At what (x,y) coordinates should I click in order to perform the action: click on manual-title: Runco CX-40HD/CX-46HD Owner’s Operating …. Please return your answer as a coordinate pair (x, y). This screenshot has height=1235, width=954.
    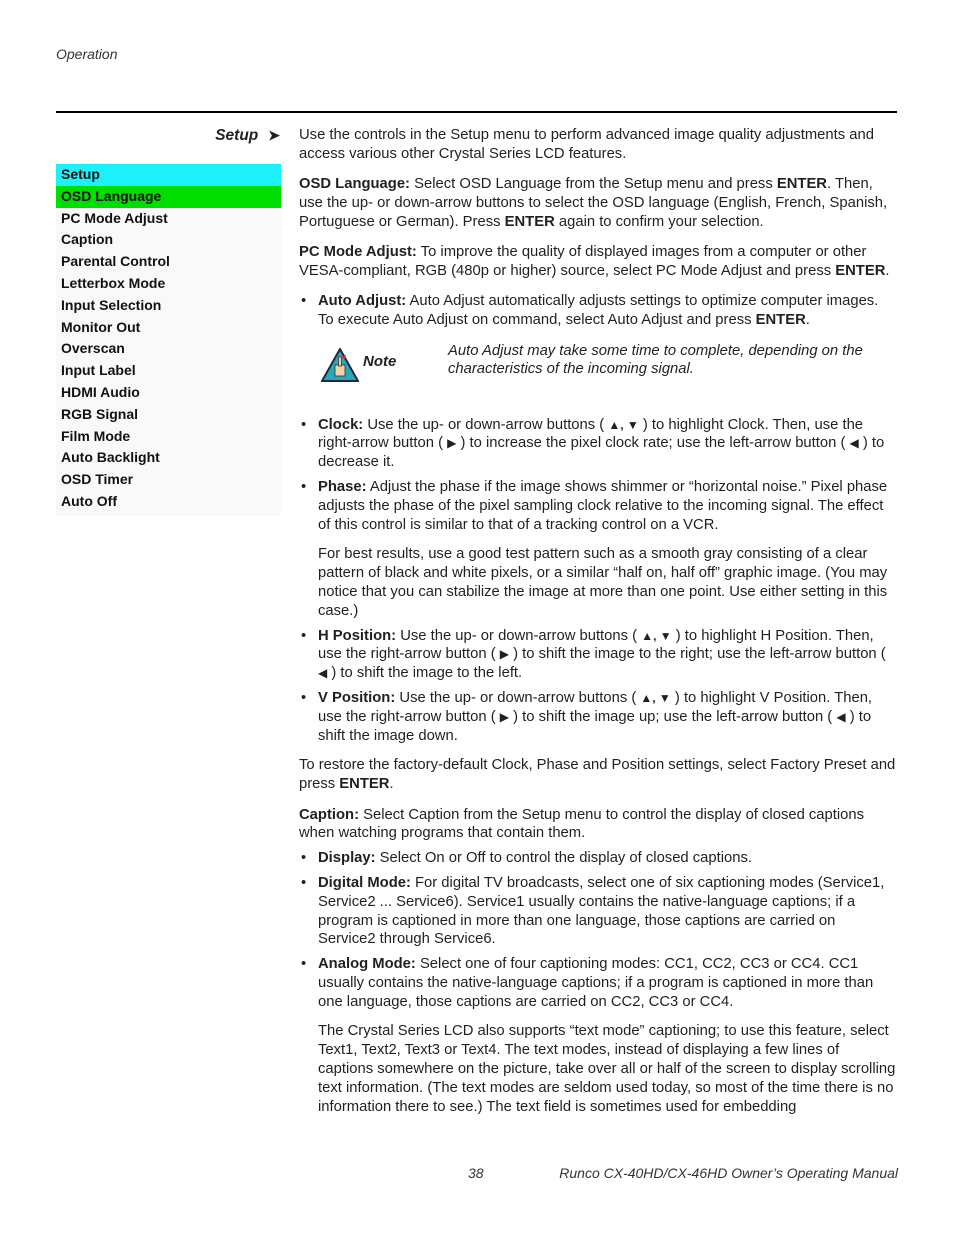
    Looking at the image, I should click on (728, 1173).